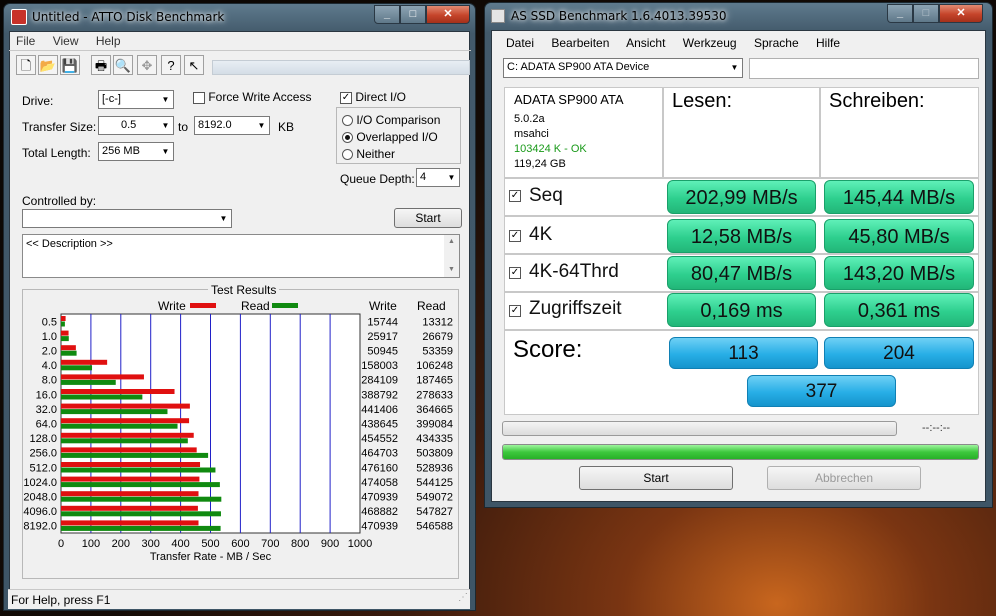 This screenshot has height=616, width=996. What do you see at coordinates (451, 256) in the screenshot?
I see `description-scrollbar: ▲ ▼` at bounding box center [451, 256].